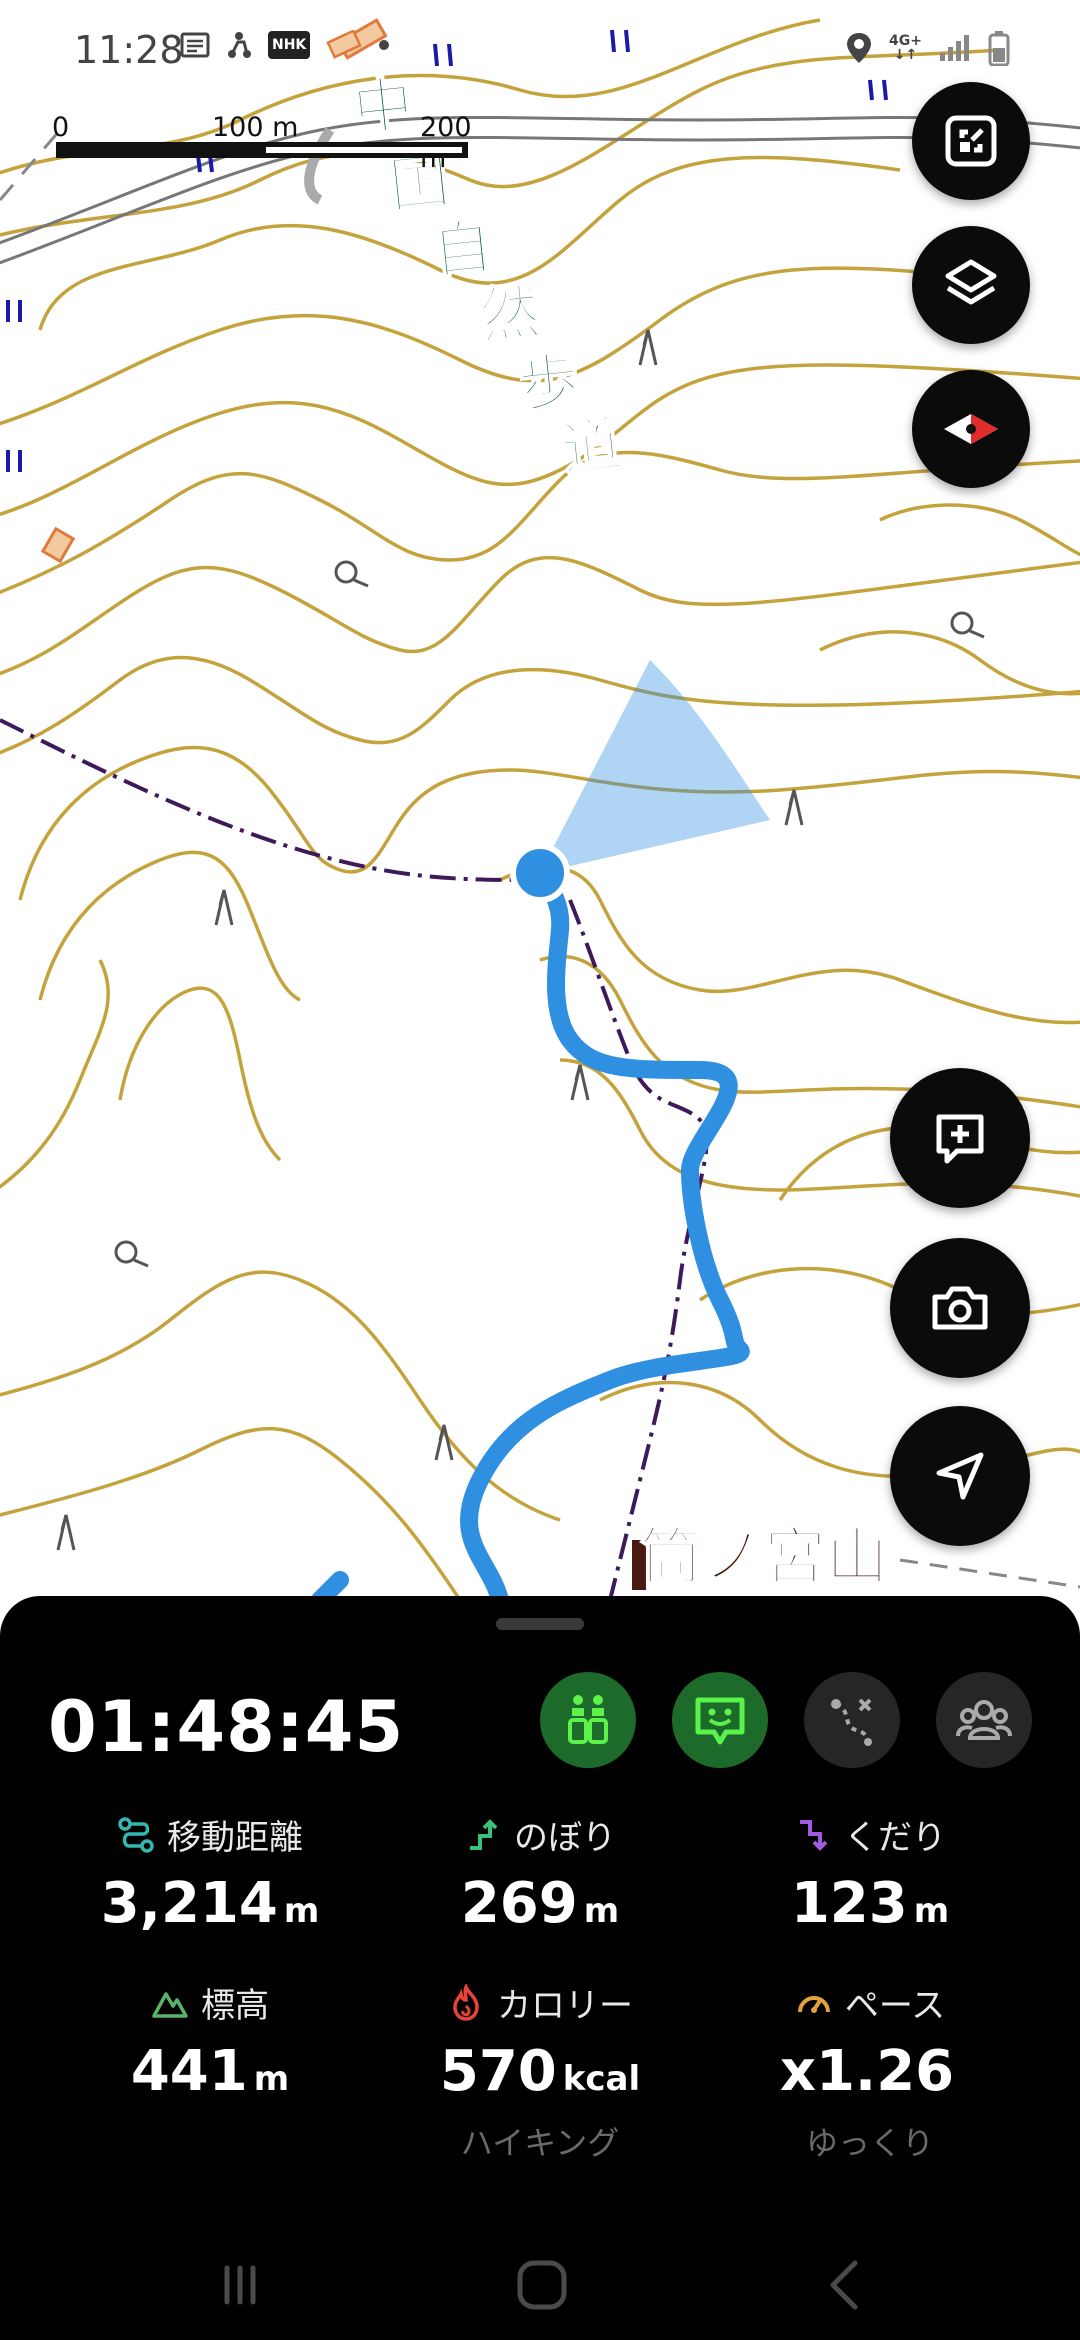 Image resolution: width=1080 pixels, height=2340 pixels. What do you see at coordinates (540, 1624) in the screenshot?
I see `drag-handle` at bounding box center [540, 1624].